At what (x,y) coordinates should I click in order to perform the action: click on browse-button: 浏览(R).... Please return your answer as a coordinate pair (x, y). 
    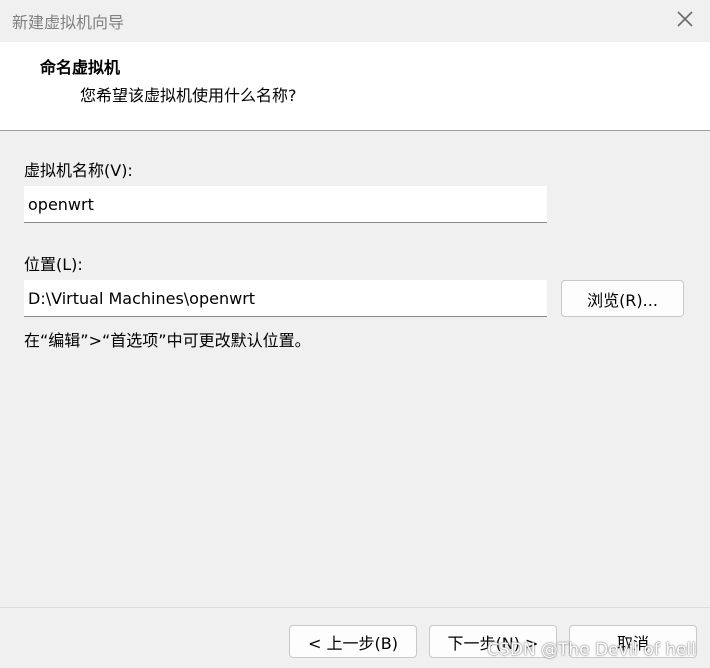
    Looking at the image, I should click on (622, 298).